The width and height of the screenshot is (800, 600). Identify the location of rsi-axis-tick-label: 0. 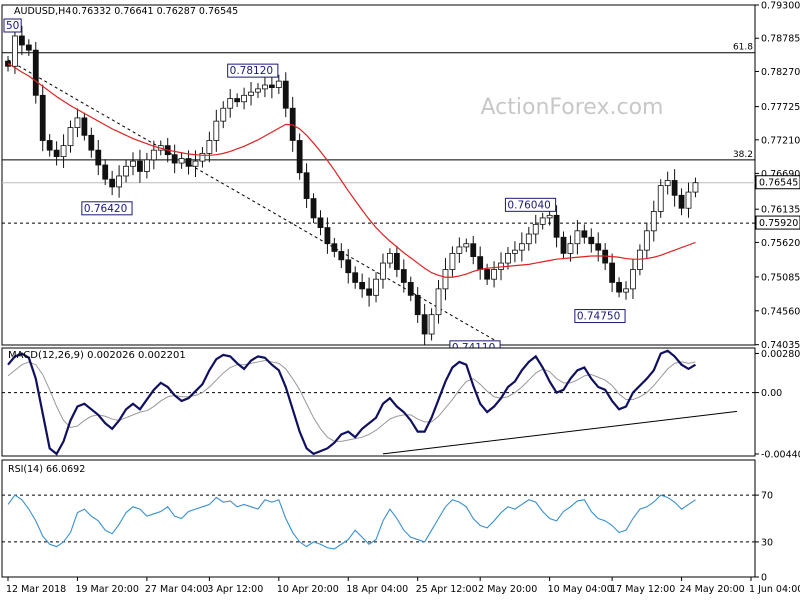
(764, 578).